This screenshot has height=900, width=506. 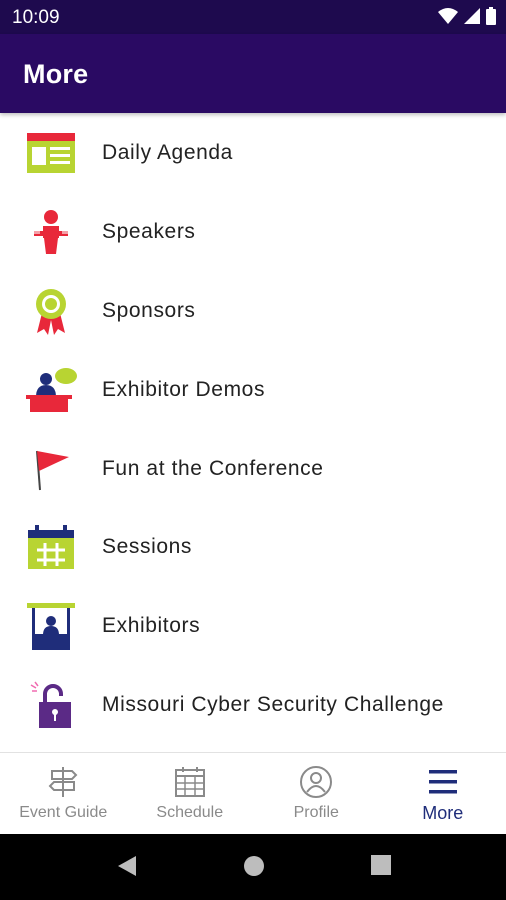 What do you see at coordinates (448, 16) in the screenshot?
I see `wifi-icon` at bounding box center [448, 16].